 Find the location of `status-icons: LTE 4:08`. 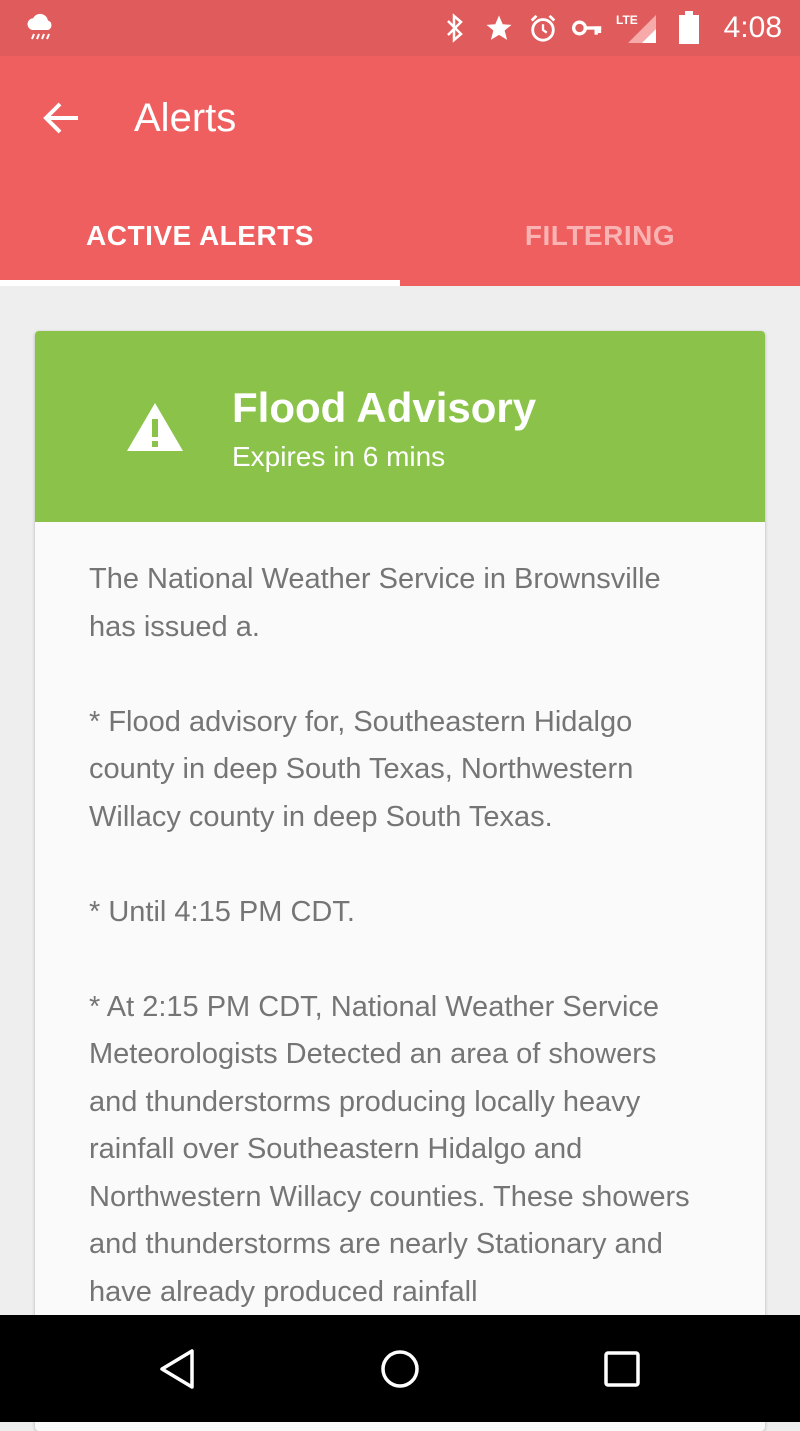

status-icons: LTE 4:08 is located at coordinates (611, 28).